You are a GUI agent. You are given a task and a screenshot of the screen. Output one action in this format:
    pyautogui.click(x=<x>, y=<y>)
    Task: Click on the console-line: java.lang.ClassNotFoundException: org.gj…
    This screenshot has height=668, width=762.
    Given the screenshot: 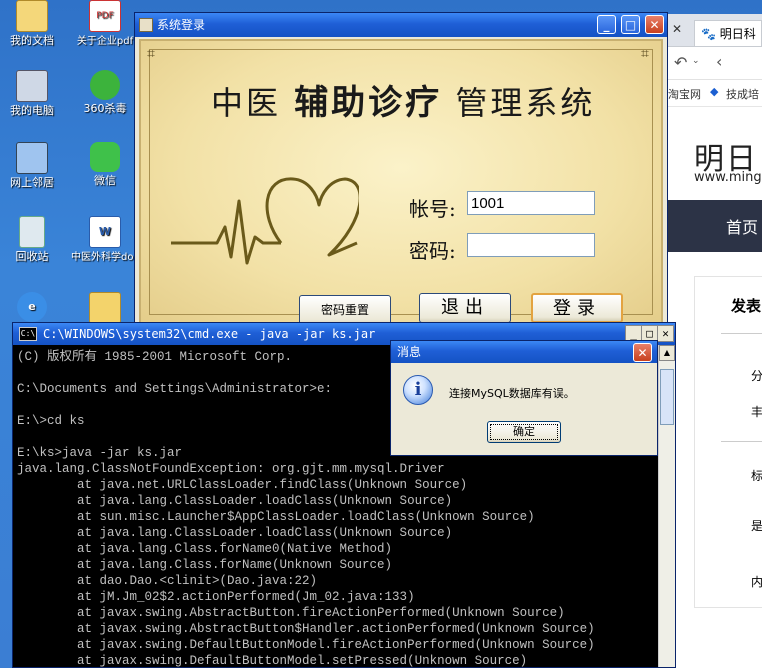 What is the action you would take?
    pyautogui.click(x=231, y=469)
    